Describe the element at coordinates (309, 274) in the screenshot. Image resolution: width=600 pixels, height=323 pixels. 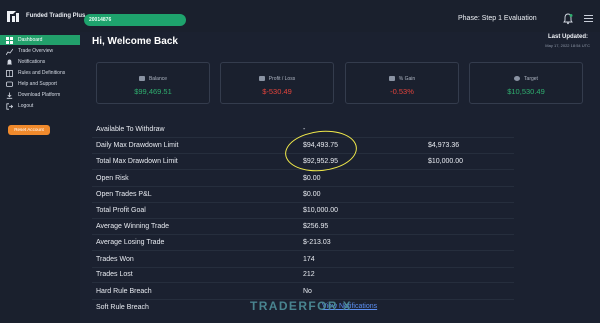
I see `table-row-value: 212` at that location.